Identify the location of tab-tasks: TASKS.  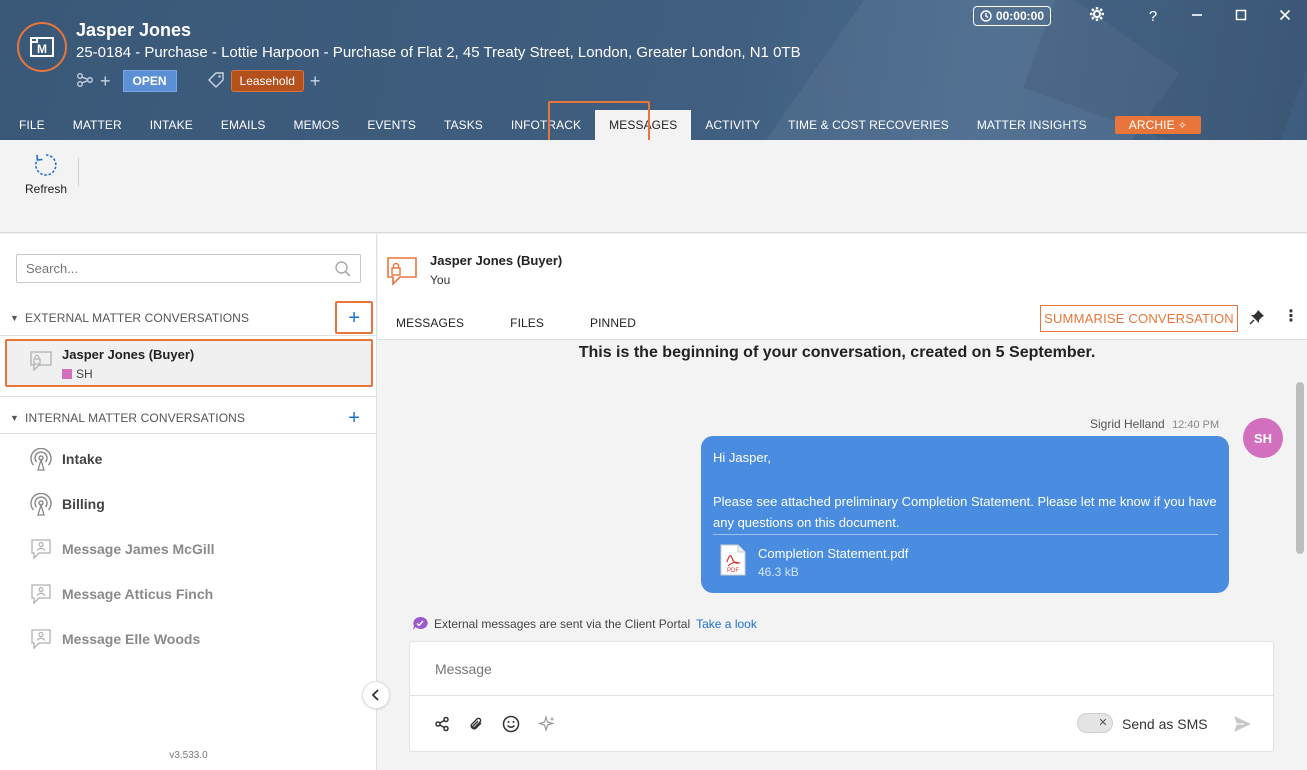
(463, 125).